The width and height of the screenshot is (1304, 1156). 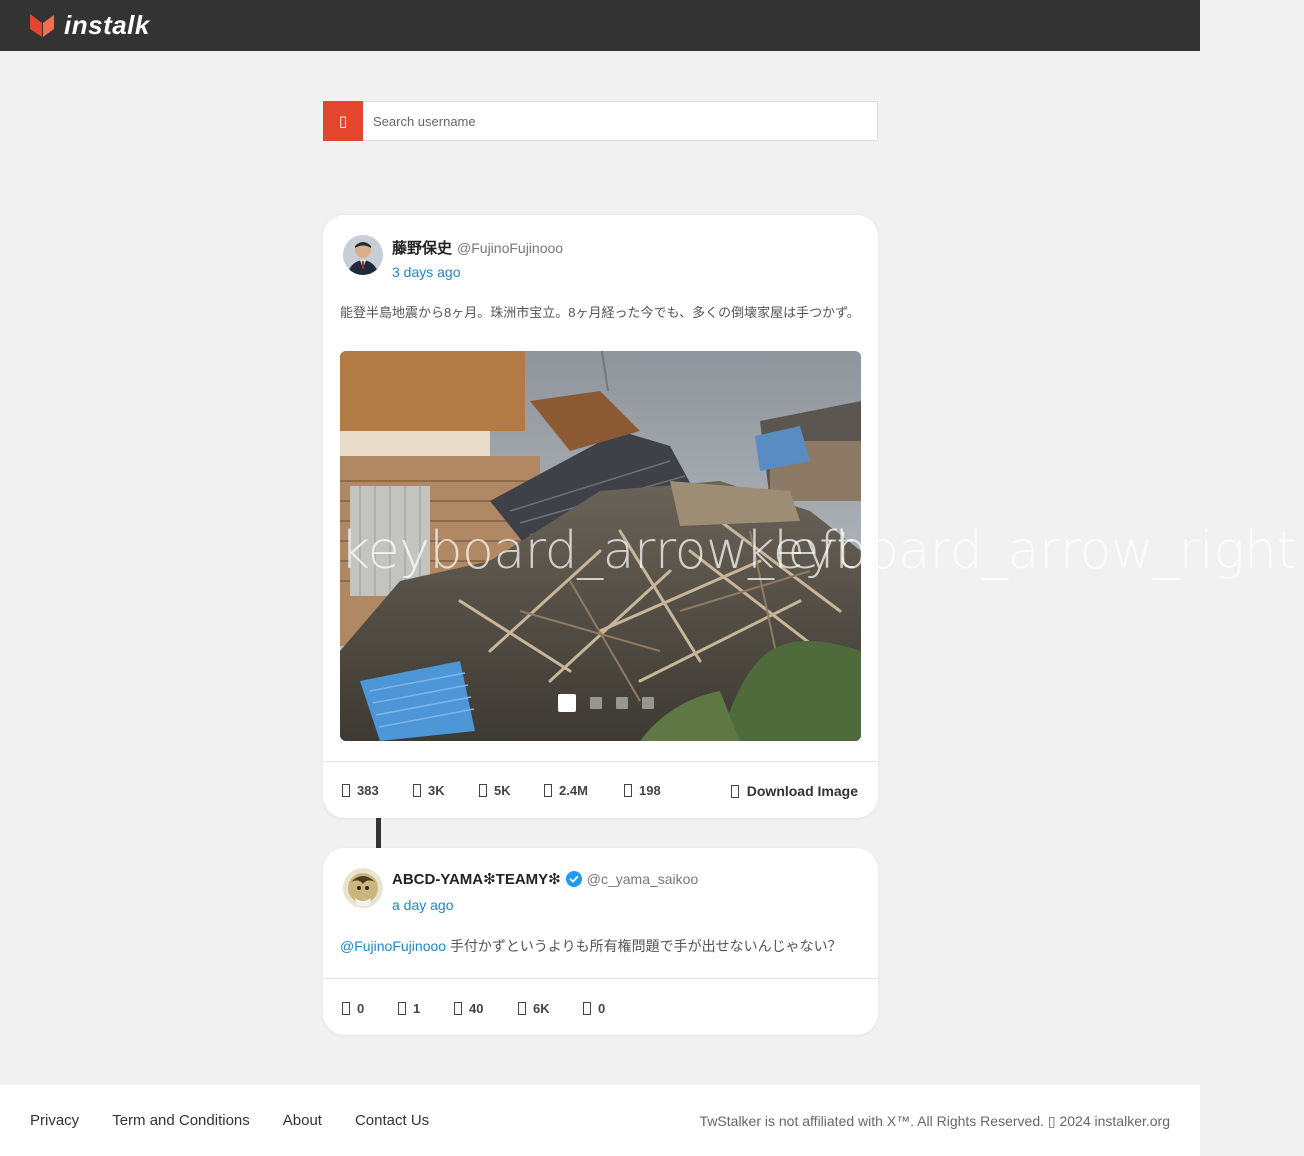 I want to click on like-count-value: 5K, so click(x=502, y=790).